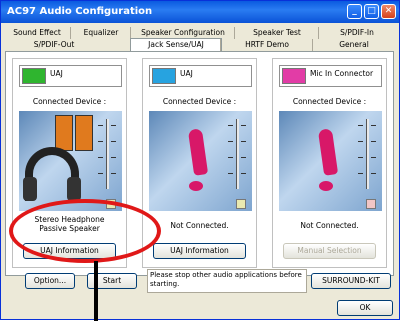 This screenshot has height=321, width=400. I want to click on minimize-button: _, so click(354, 11).